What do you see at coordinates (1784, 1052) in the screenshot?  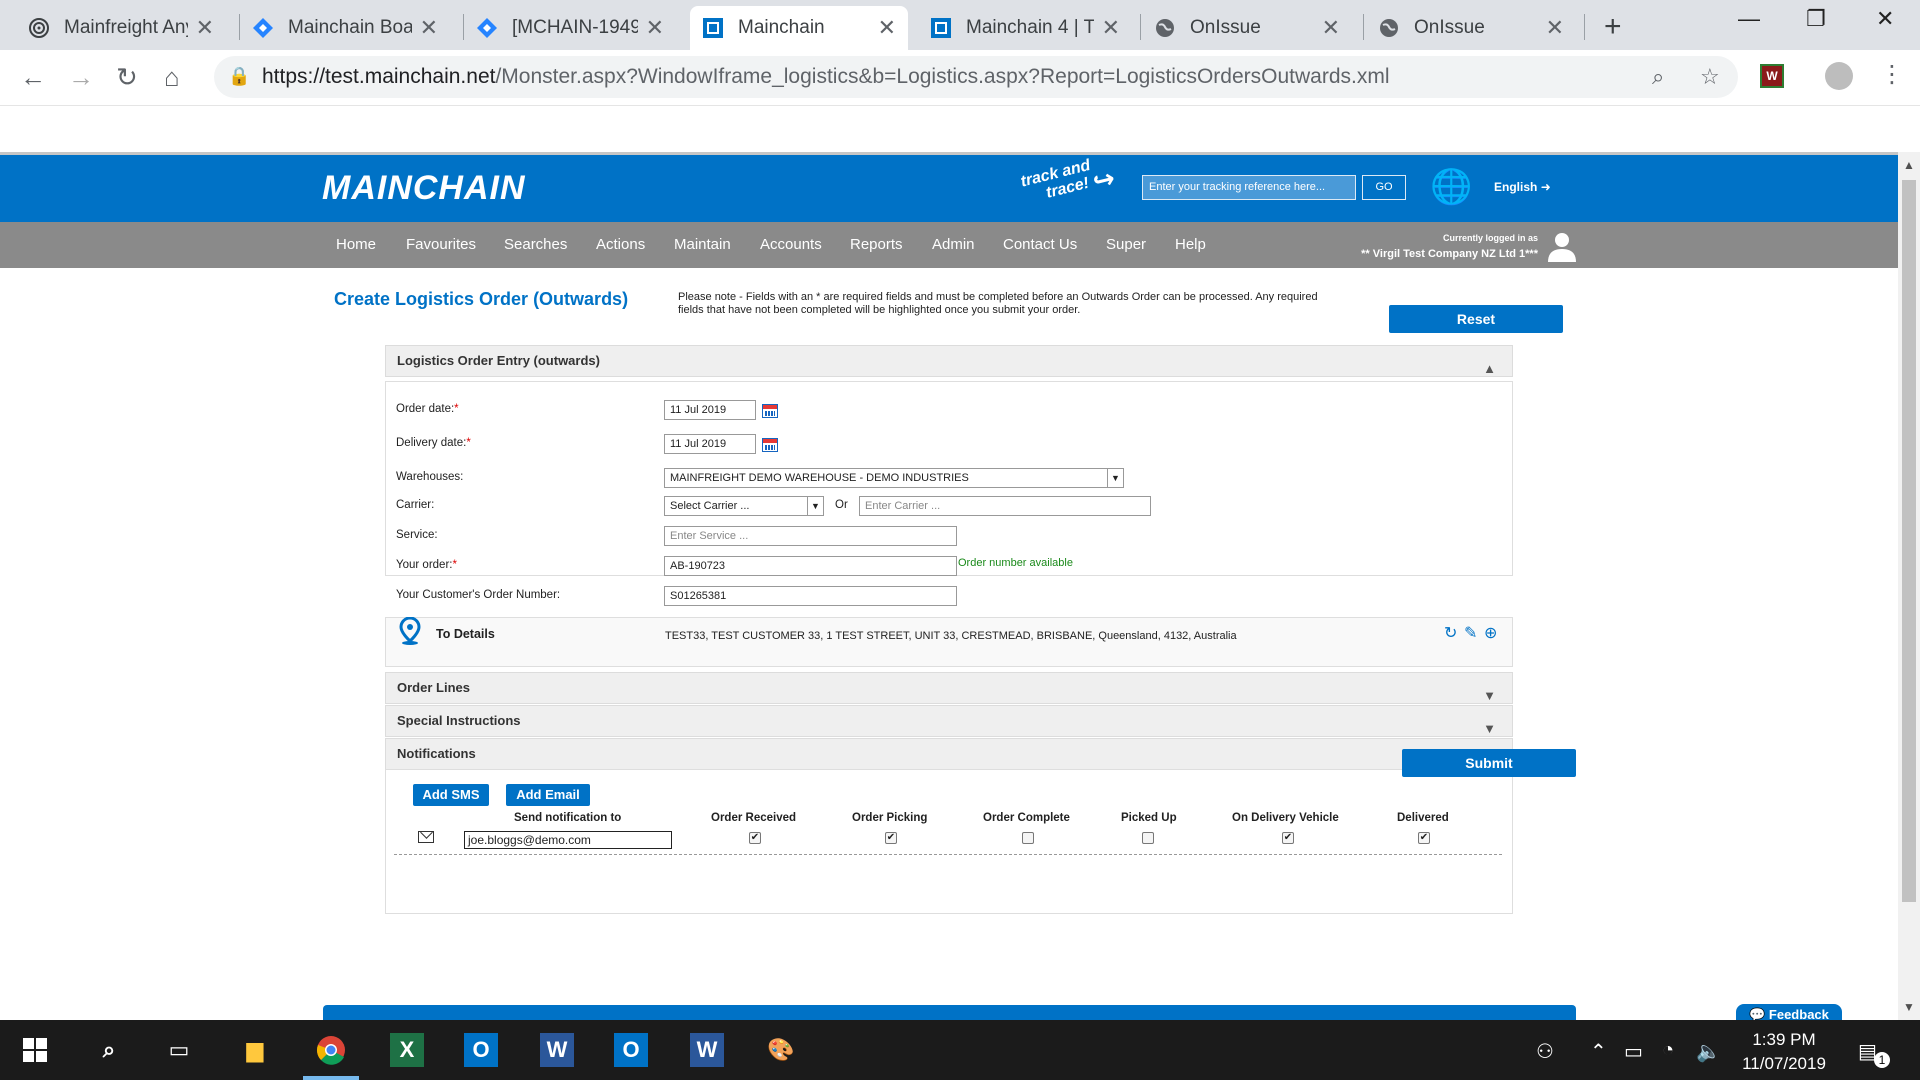 I see `system-clock: 1:39 PM 11/07/2019` at bounding box center [1784, 1052].